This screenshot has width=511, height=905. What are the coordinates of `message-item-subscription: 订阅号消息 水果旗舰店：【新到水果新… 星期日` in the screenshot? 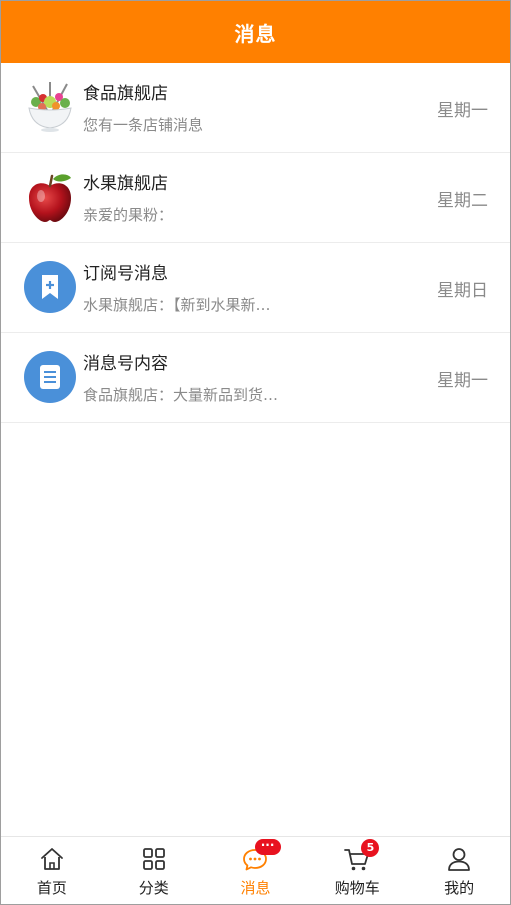 It's located at (255, 288).